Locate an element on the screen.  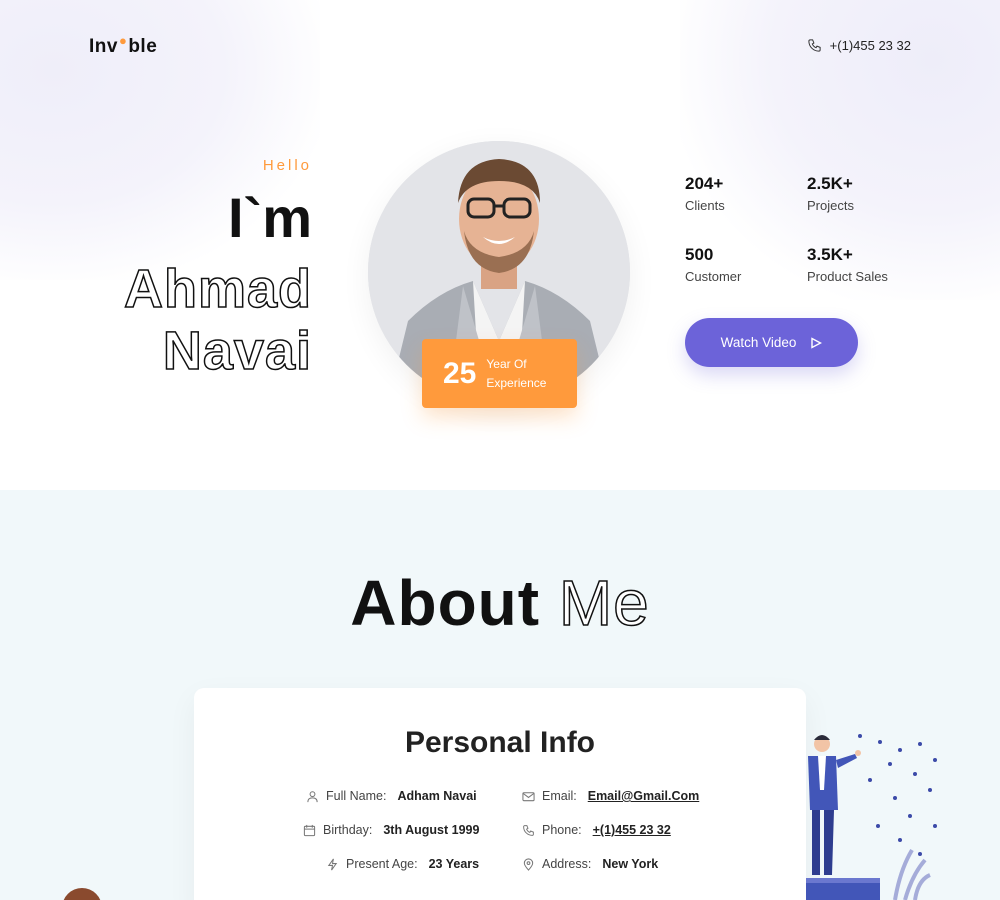
info-present-age: Present Age: 23 Years is located at coordinates (402, 864).